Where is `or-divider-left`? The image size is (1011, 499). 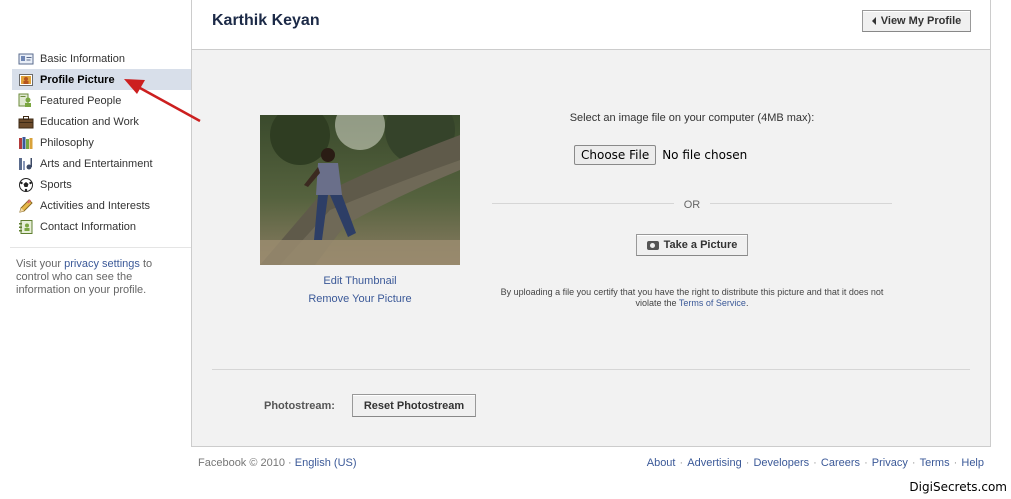 or-divider-left is located at coordinates (583, 203).